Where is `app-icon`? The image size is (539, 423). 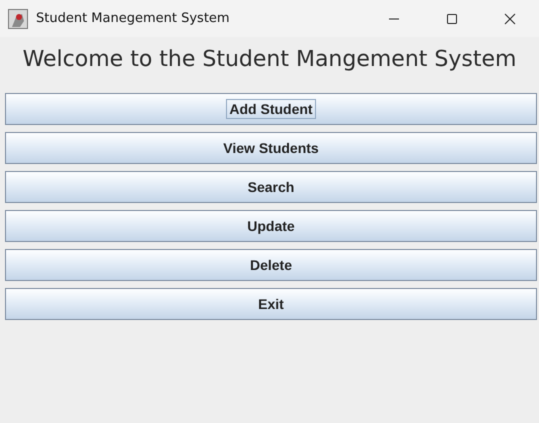
app-icon is located at coordinates (18, 18).